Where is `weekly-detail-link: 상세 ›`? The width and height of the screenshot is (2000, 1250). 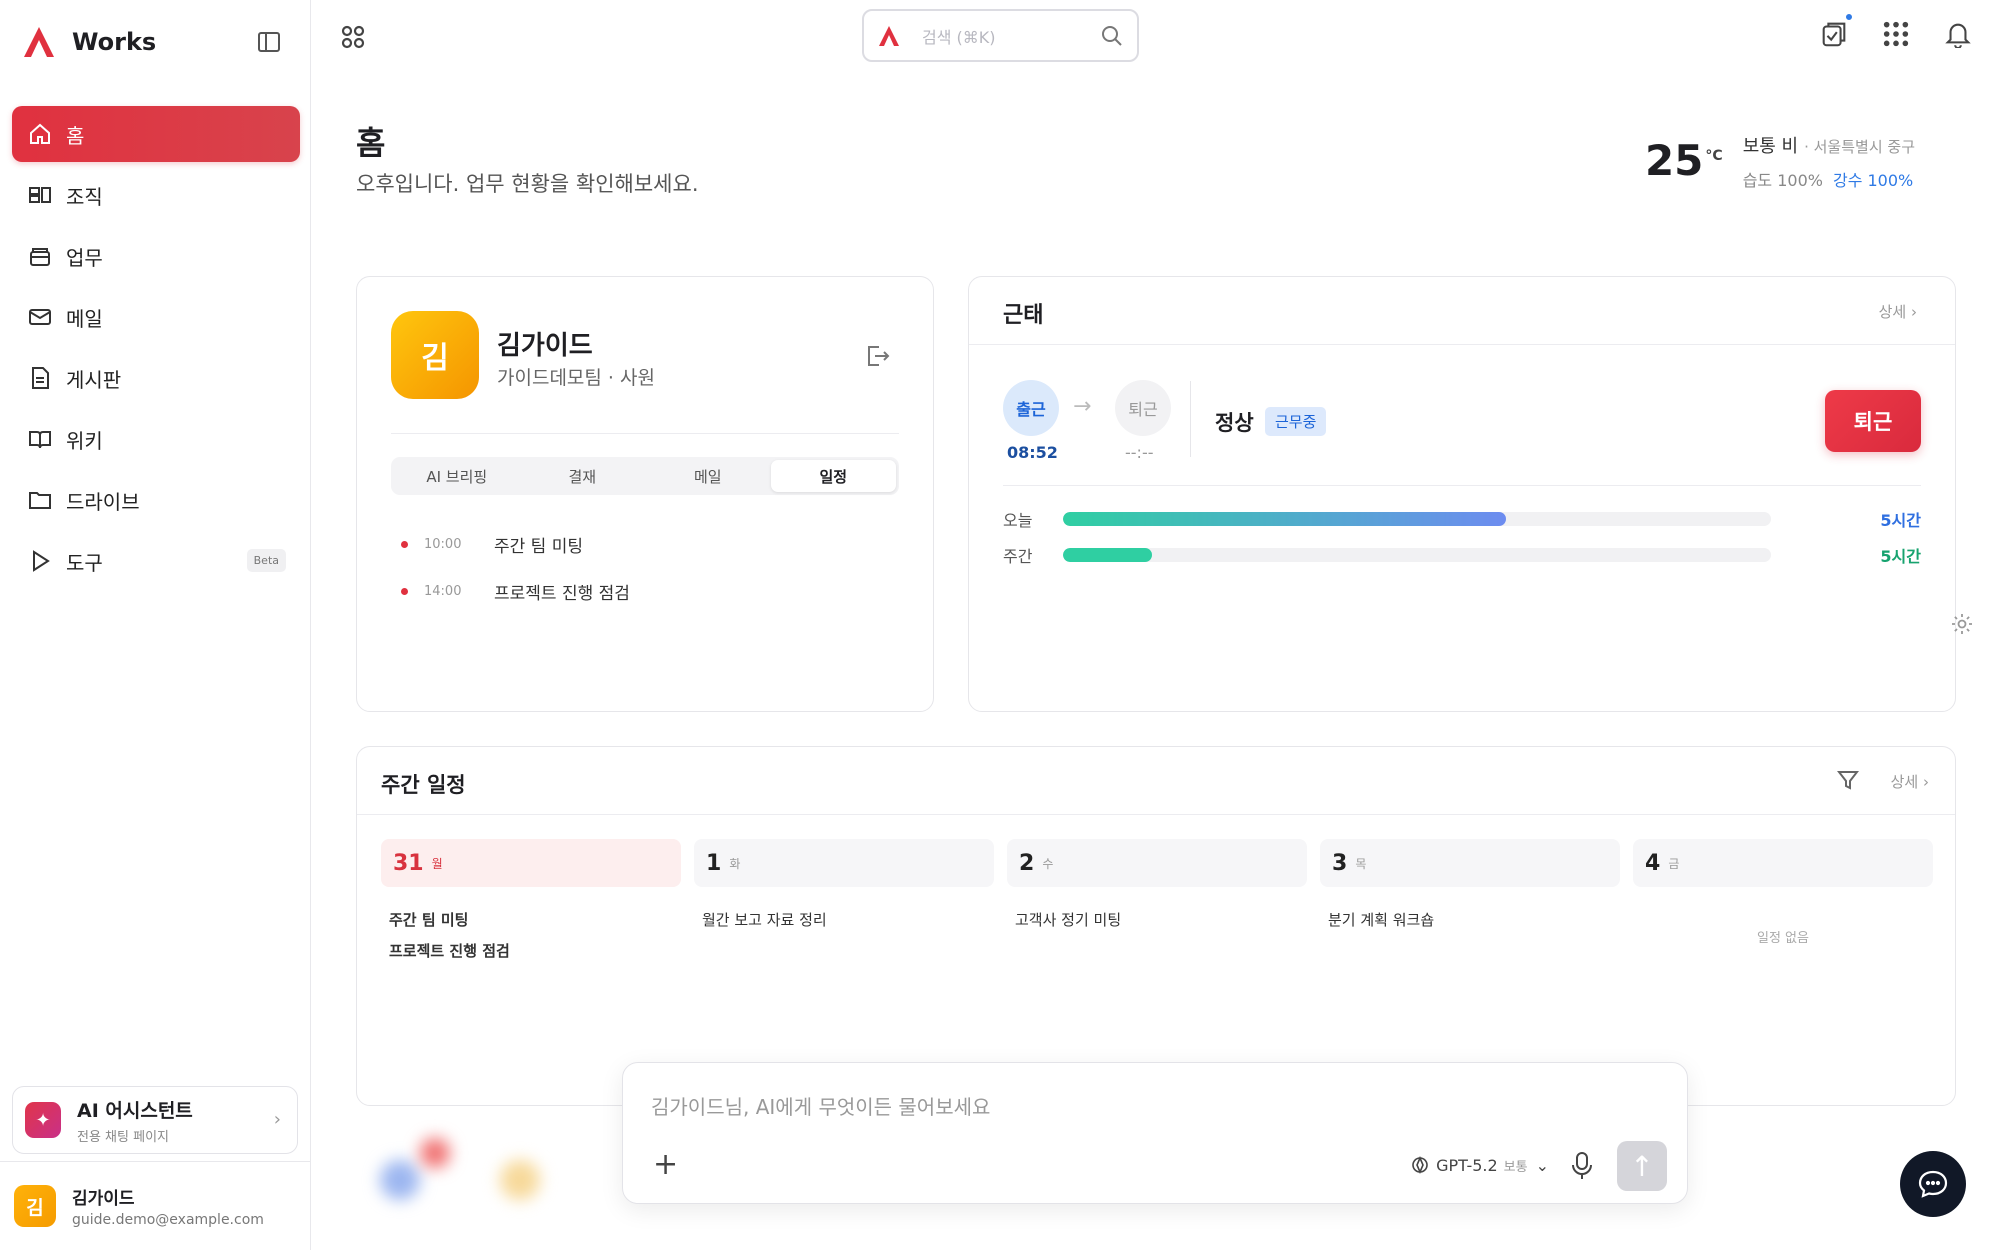
weekly-detail-link: 상세 › is located at coordinates (1910, 781).